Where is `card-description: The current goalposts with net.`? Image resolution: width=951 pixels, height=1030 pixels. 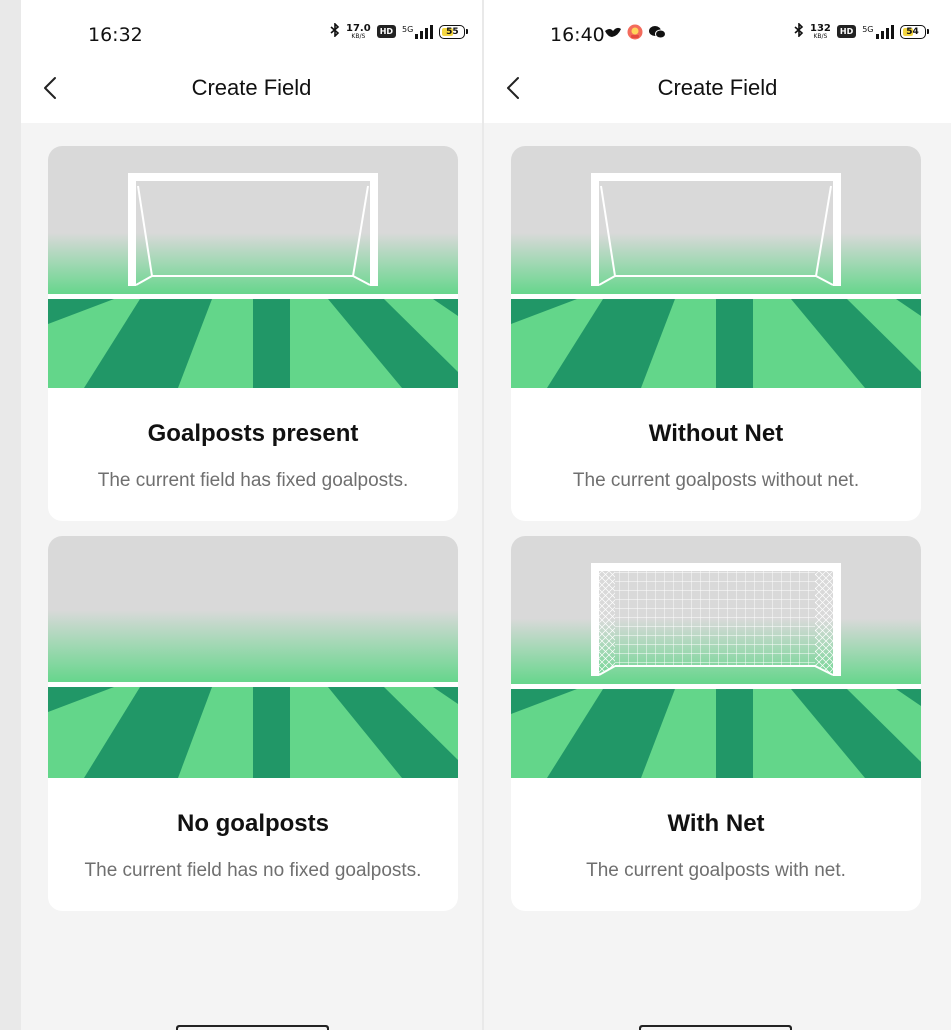
card-description: The current goalposts with net. is located at coordinates (716, 870).